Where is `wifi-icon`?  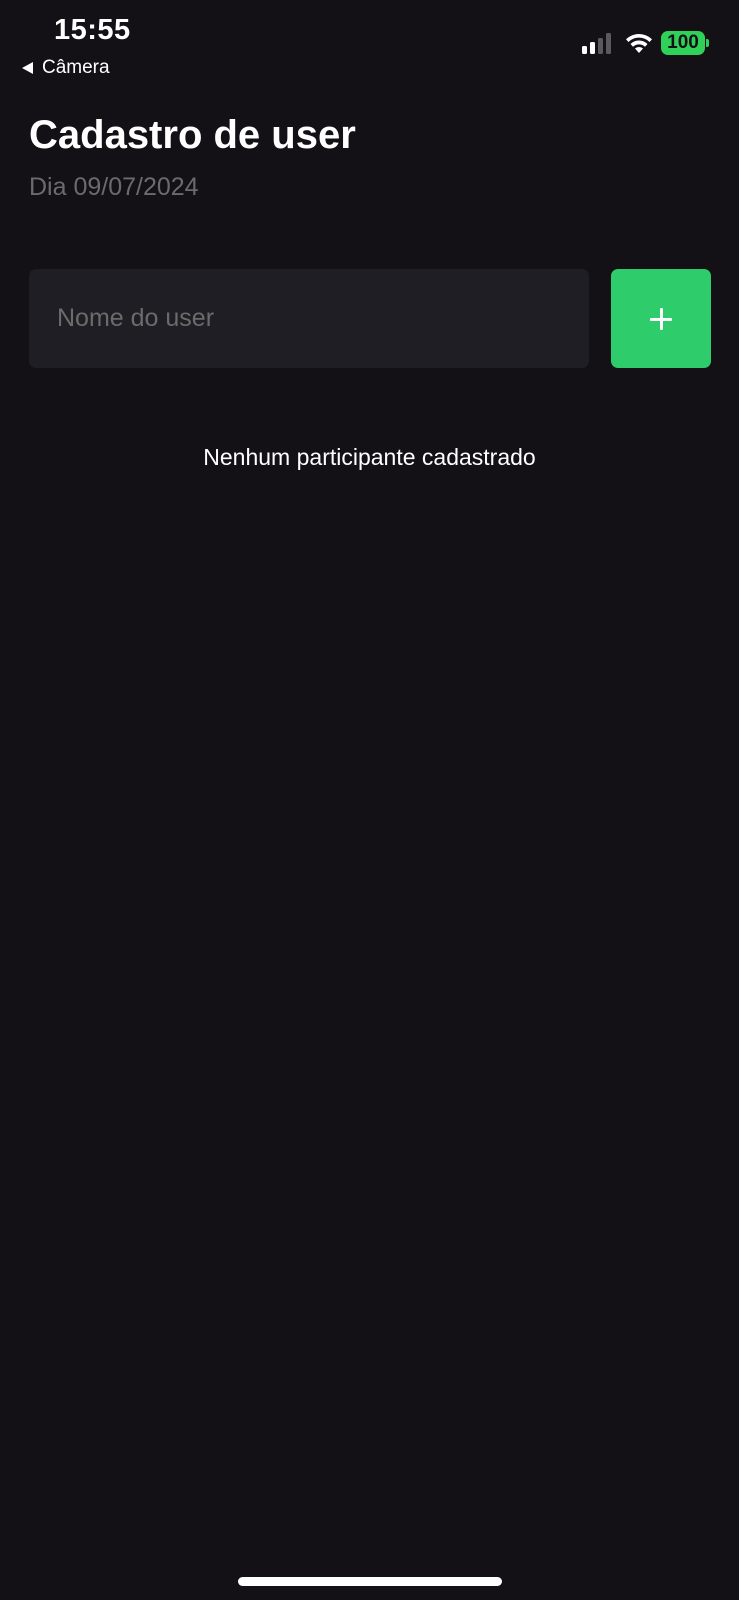
wifi-icon is located at coordinates (639, 43).